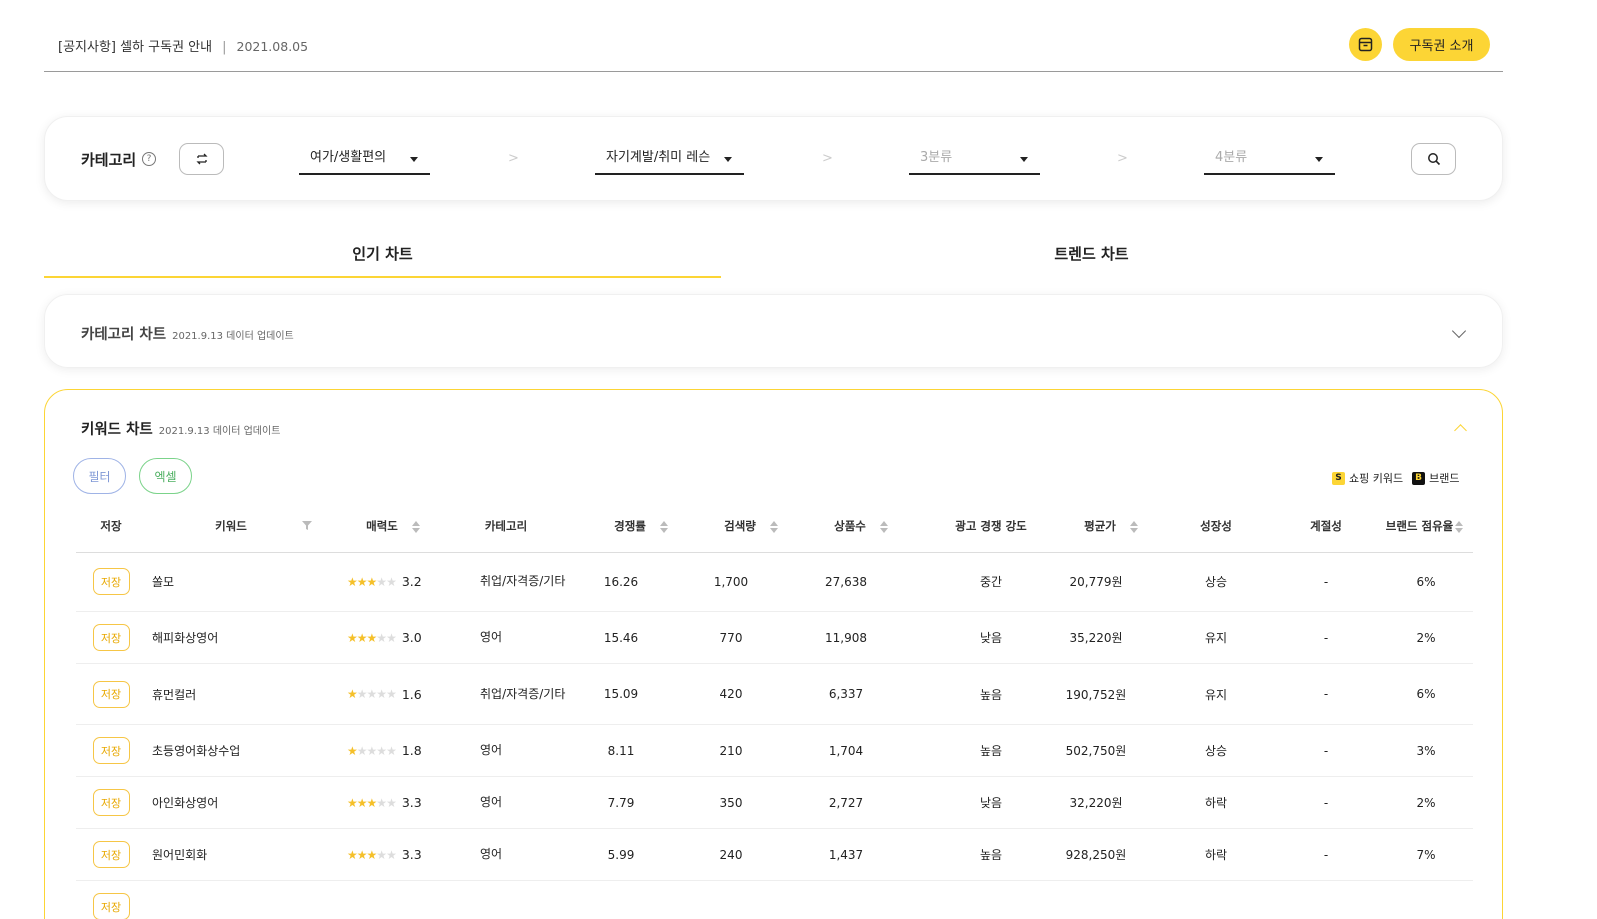 The image size is (1597, 919). I want to click on column-header-avg-price: 평균가, so click(1111, 526).